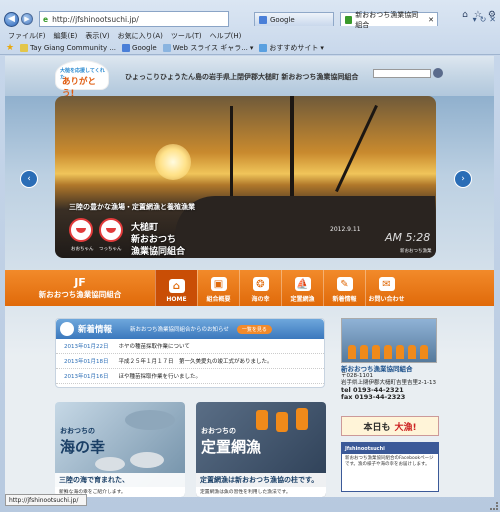 The image size is (500, 512). I want to click on news-text: ほや種苗採取作業を行いました。, so click(160, 376).